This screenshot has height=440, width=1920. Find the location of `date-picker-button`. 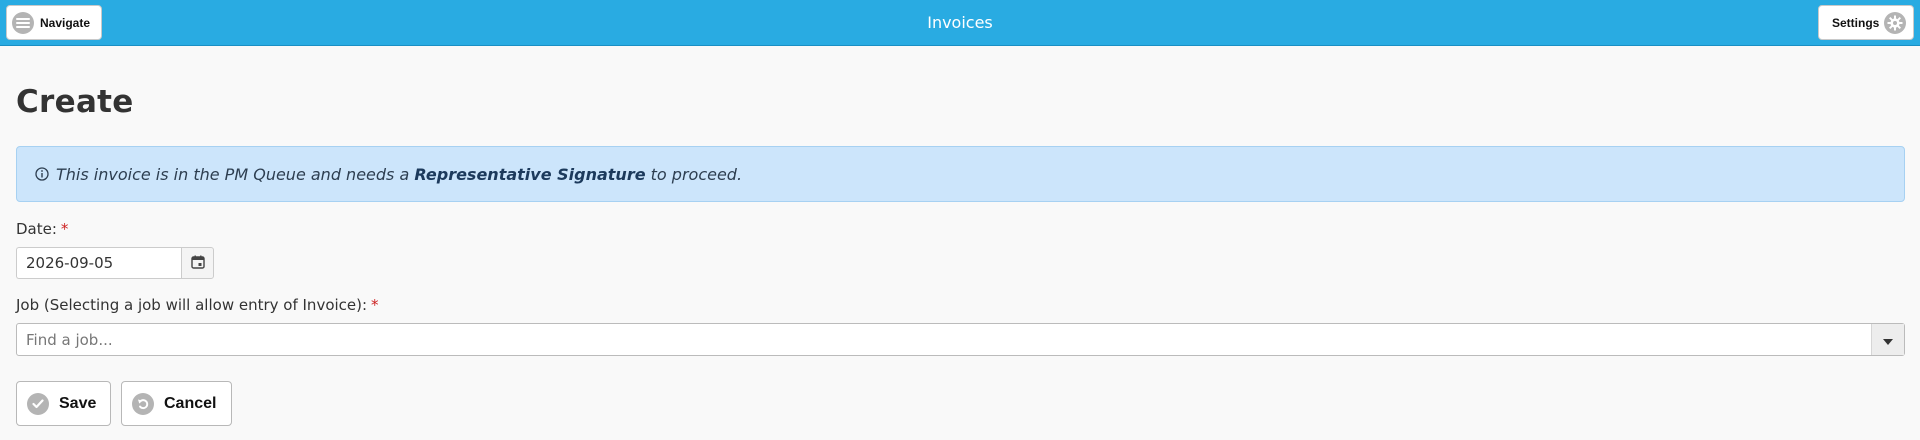

date-picker-button is located at coordinates (197, 263).